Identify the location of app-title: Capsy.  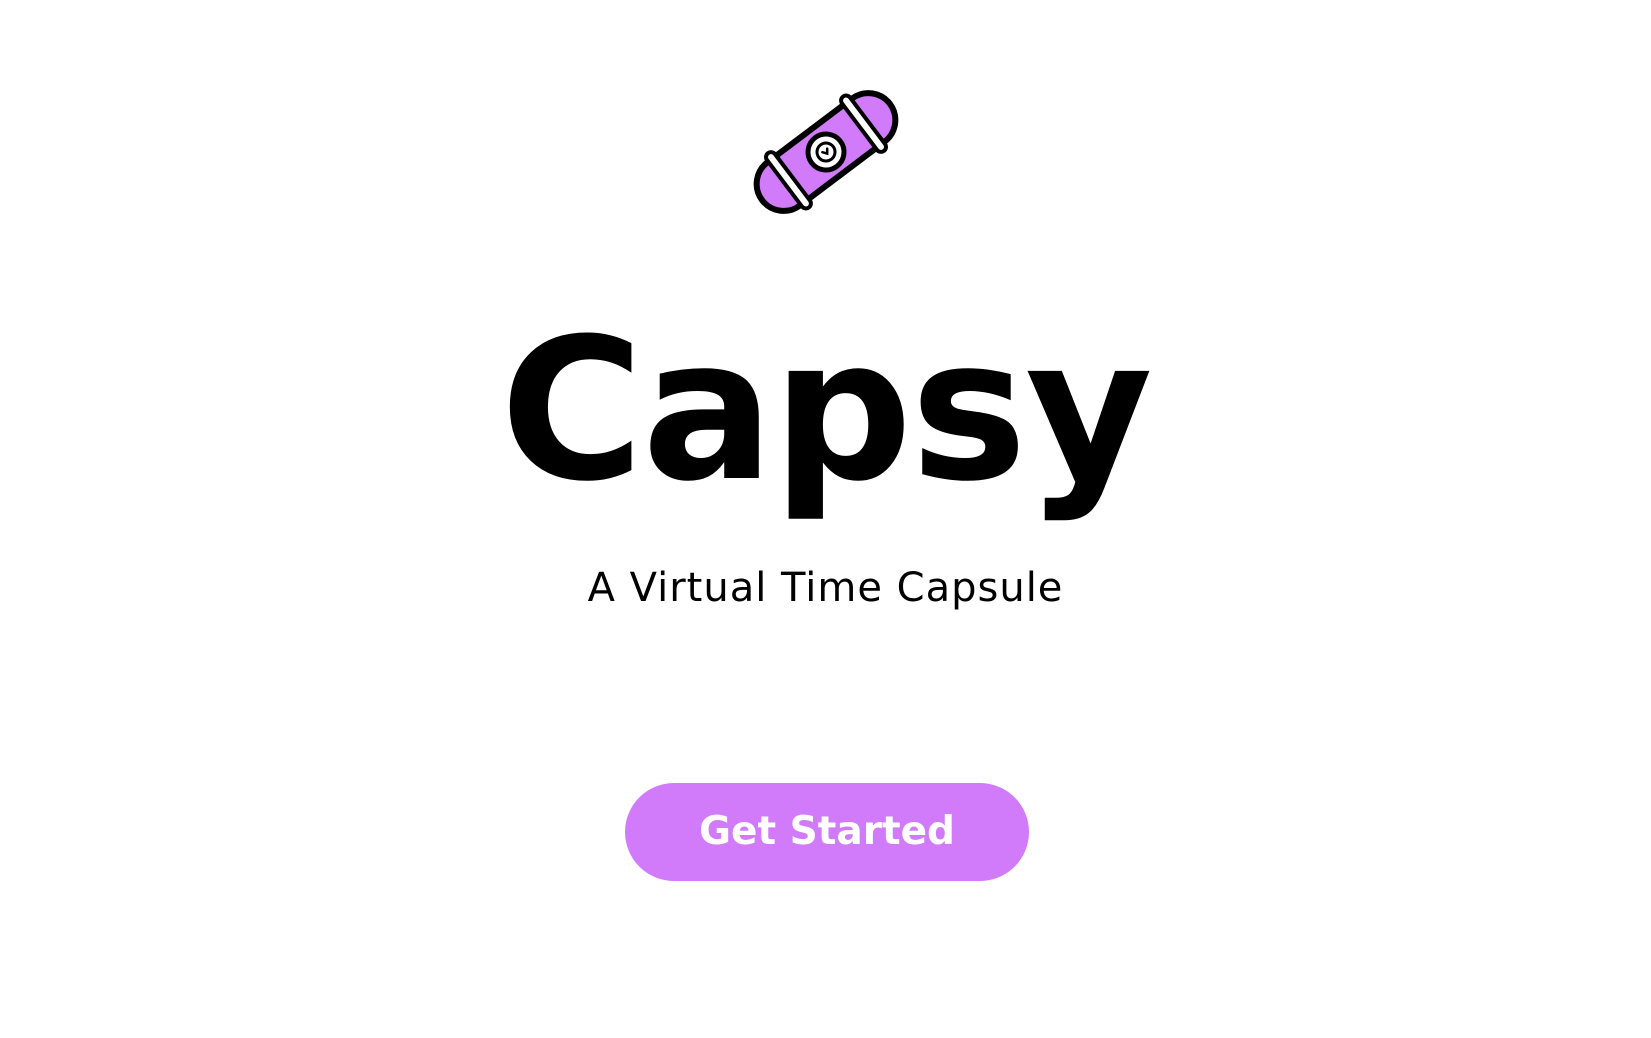
(826, 411).